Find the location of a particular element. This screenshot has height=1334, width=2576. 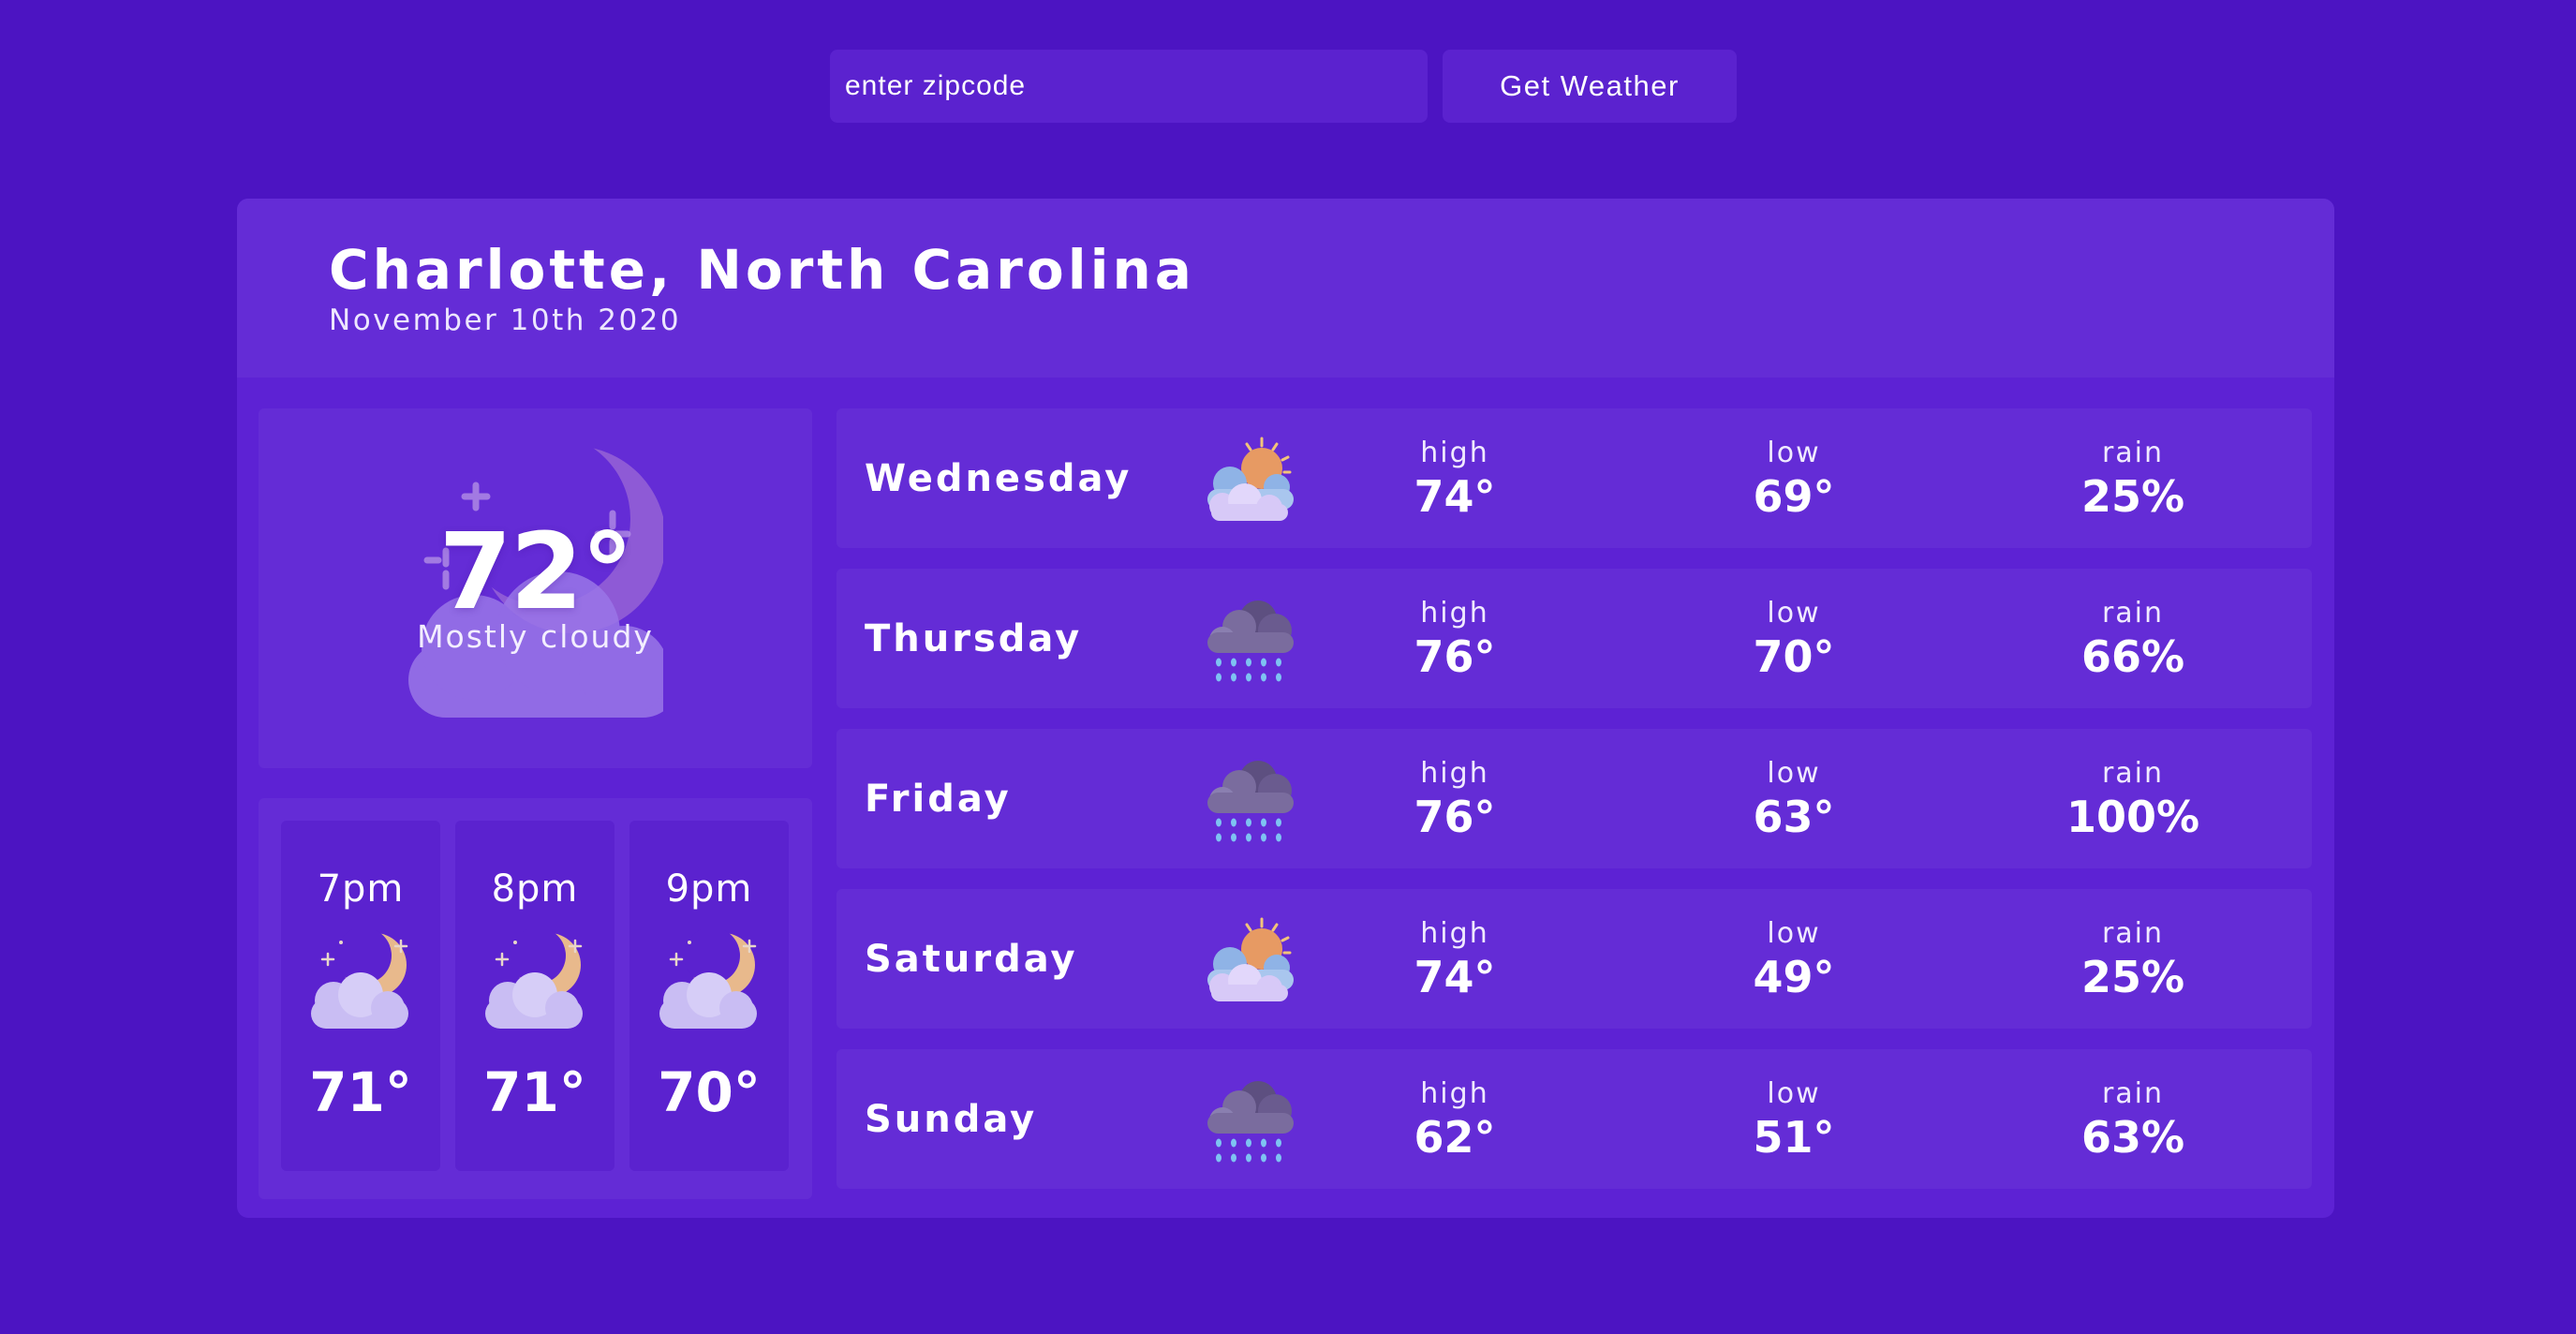

hourly-forecast: 7pm 71° 8pm 71° 9pm 70° is located at coordinates (535, 998).